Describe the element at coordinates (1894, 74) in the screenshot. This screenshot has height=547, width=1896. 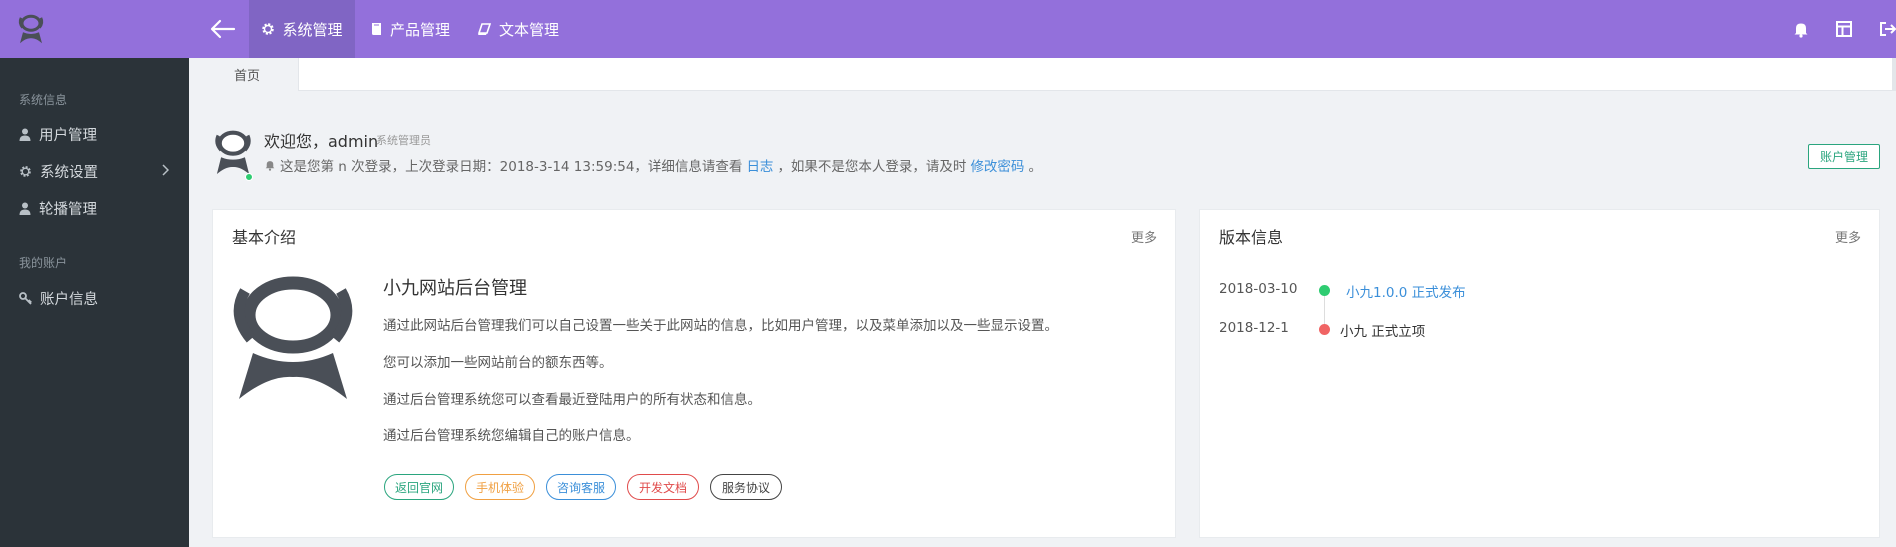
I see `tab-strip-scroll-edge` at that location.